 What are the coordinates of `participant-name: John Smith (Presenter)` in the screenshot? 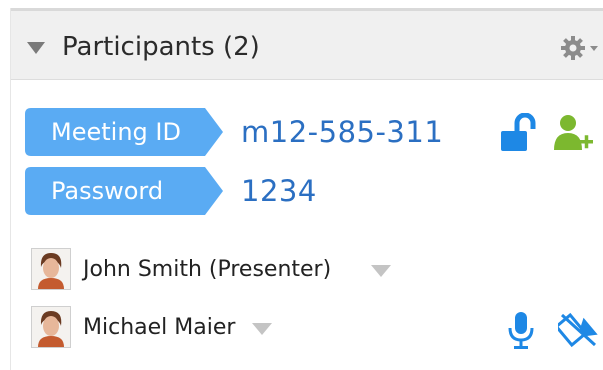 It's located at (207, 269).